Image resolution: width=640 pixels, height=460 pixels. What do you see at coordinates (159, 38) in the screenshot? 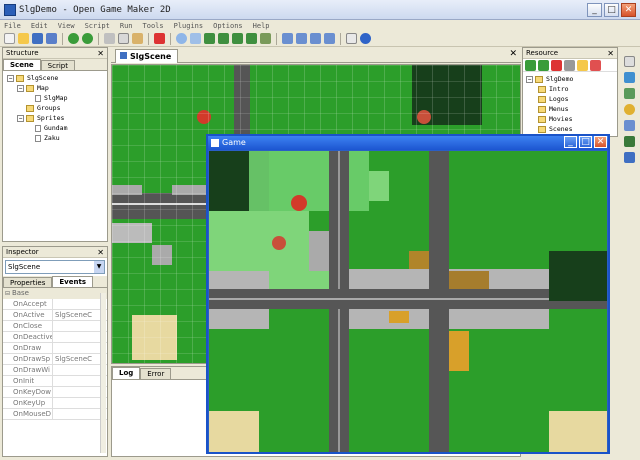
I see `delete-icon` at bounding box center [159, 38].